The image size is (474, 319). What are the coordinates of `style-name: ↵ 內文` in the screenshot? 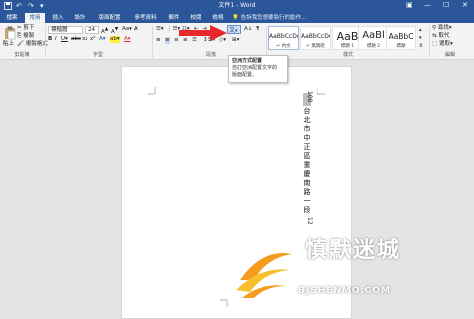 It's located at (283, 46).